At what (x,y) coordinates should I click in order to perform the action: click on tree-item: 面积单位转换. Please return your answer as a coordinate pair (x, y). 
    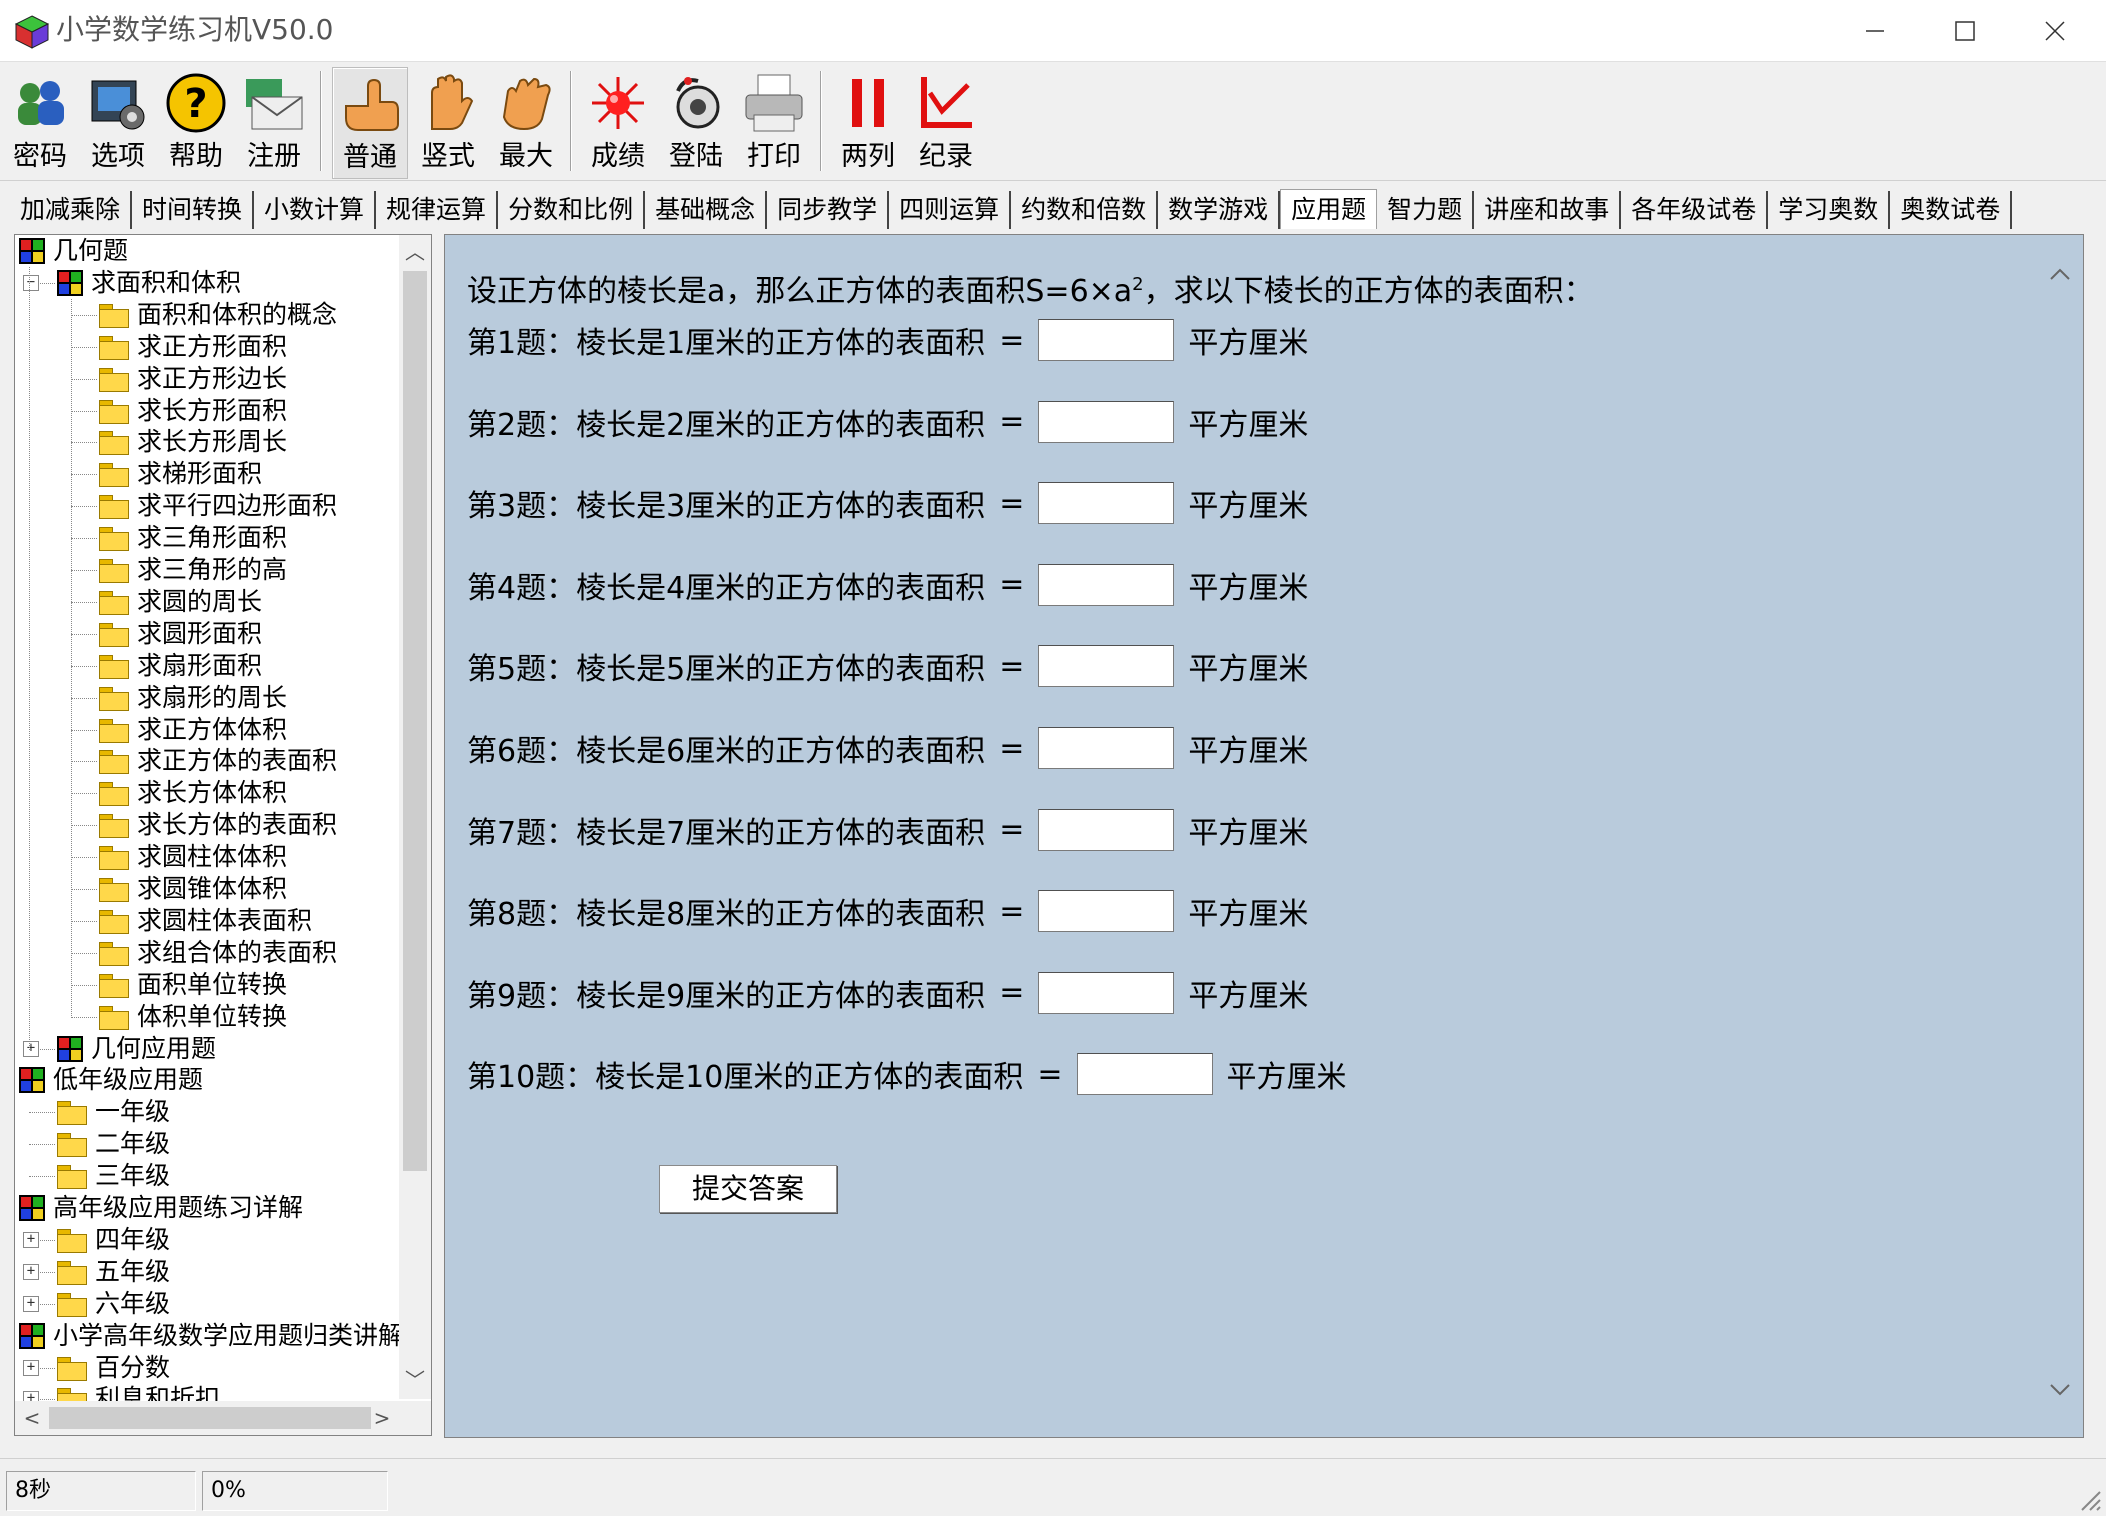
    Looking at the image, I should click on (193, 985).